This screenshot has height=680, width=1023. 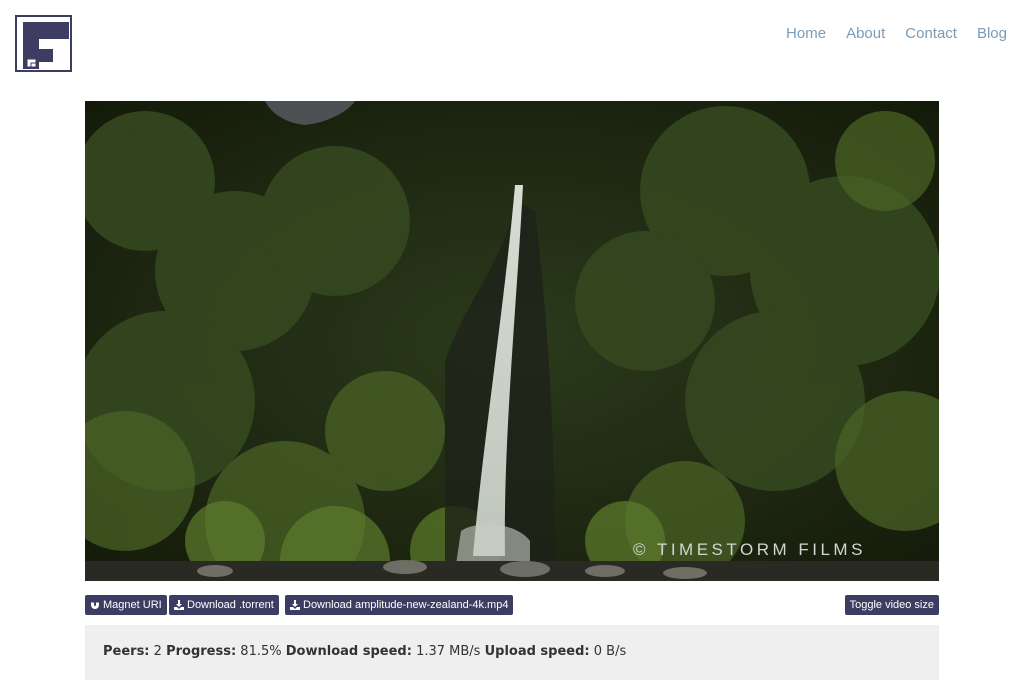 What do you see at coordinates (230, 605) in the screenshot?
I see `download-torrent-label: Download .torrent` at bounding box center [230, 605].